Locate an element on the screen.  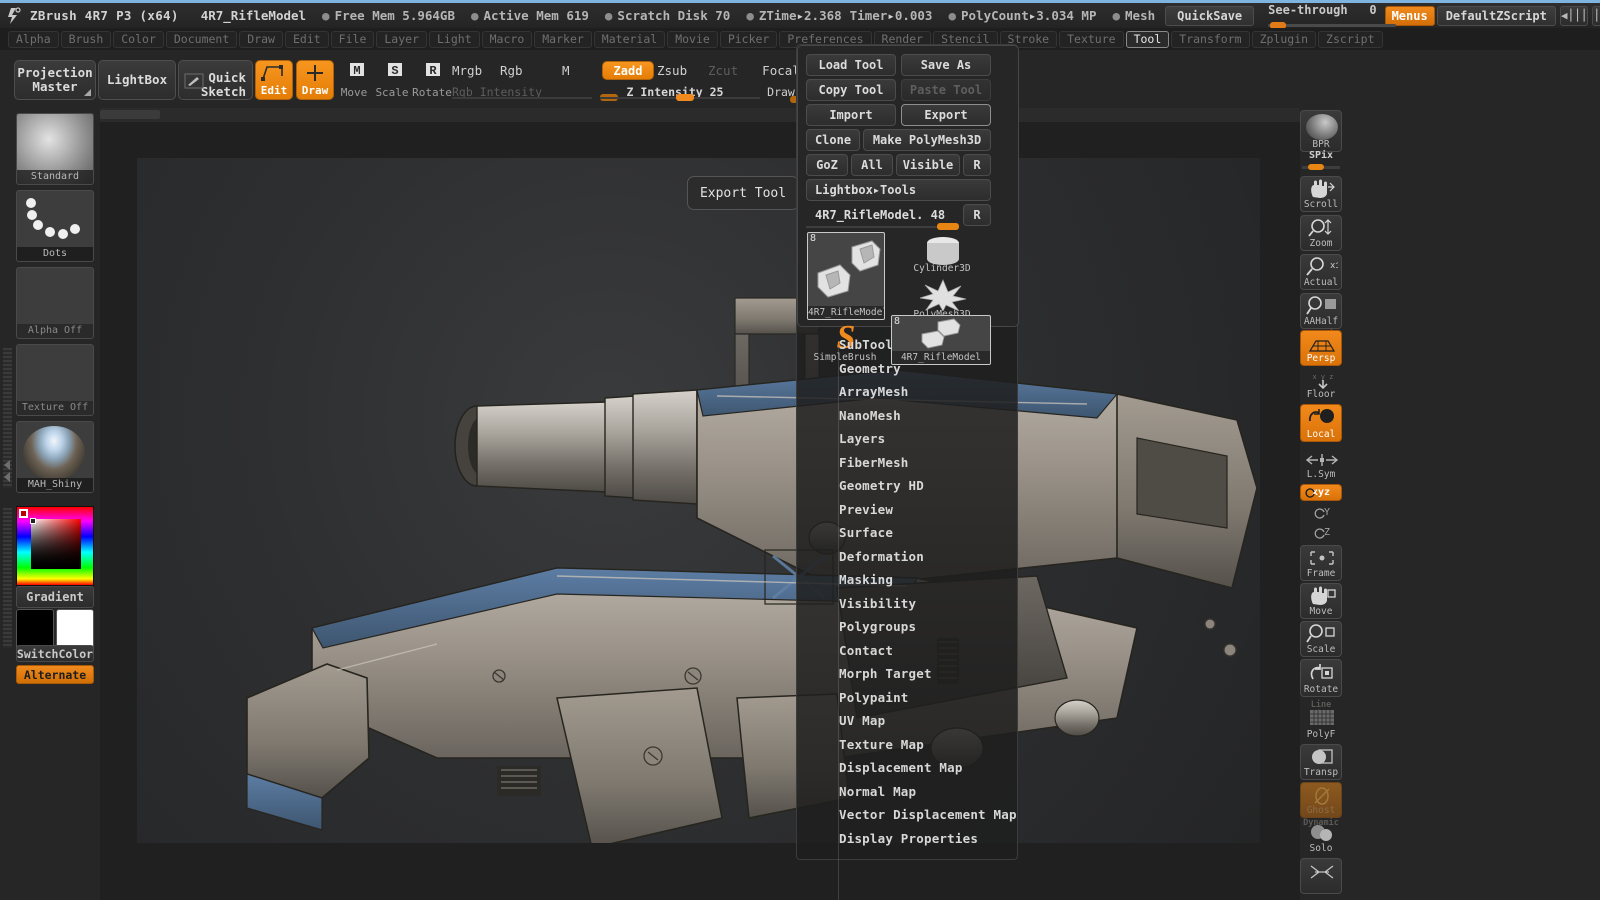
tool-menu-item-display-properties: Display Properties is located at coordinates (908, 839).